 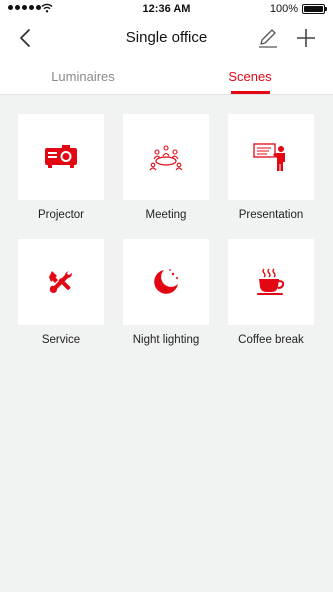 I want to click on moon-icon, so click(x=166, y=281).